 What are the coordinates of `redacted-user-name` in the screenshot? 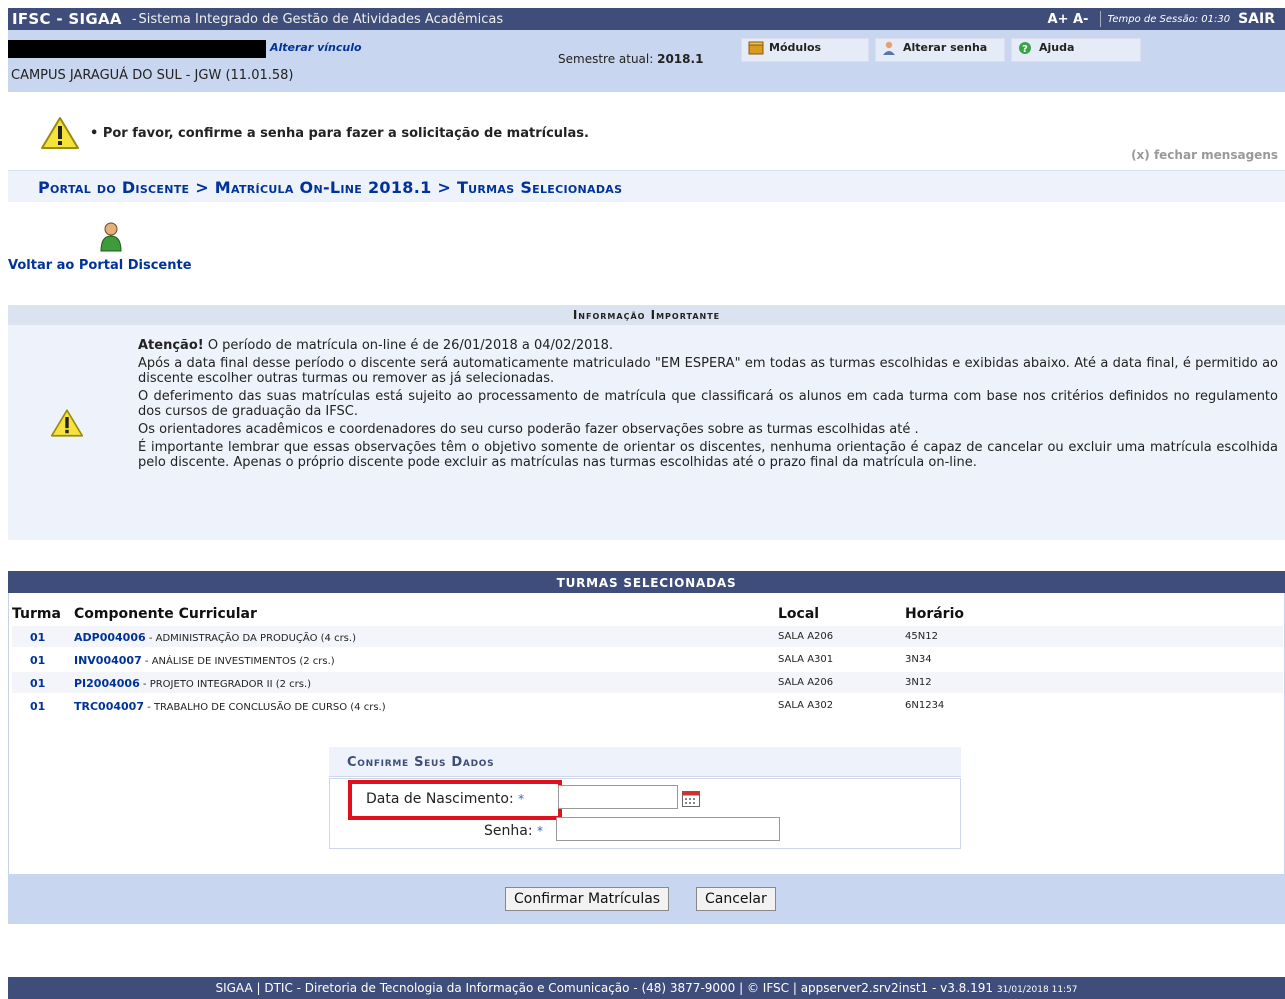 It's located at (137, 49).